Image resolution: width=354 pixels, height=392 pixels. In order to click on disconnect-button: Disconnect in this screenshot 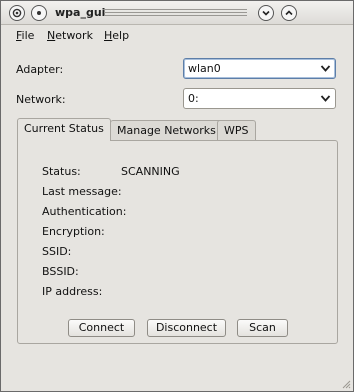, I will do `click(186, 328)`.